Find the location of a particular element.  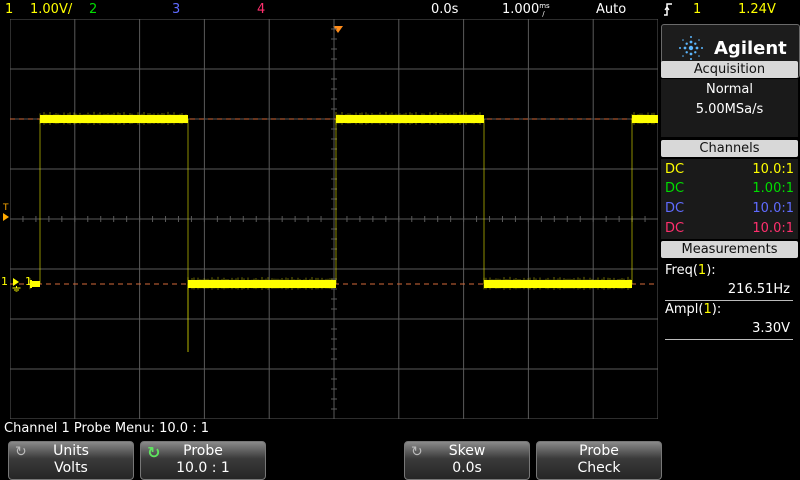

channel-1-level-number: 1 is located at coordinates (28, 281).